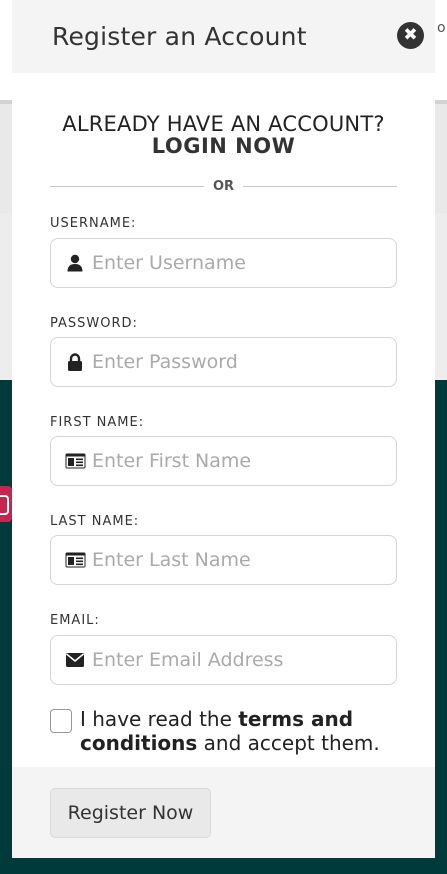 This screenshot has width=447, height=874. I want to click on last-name-label: LAST NAME:, so click(95, 521).